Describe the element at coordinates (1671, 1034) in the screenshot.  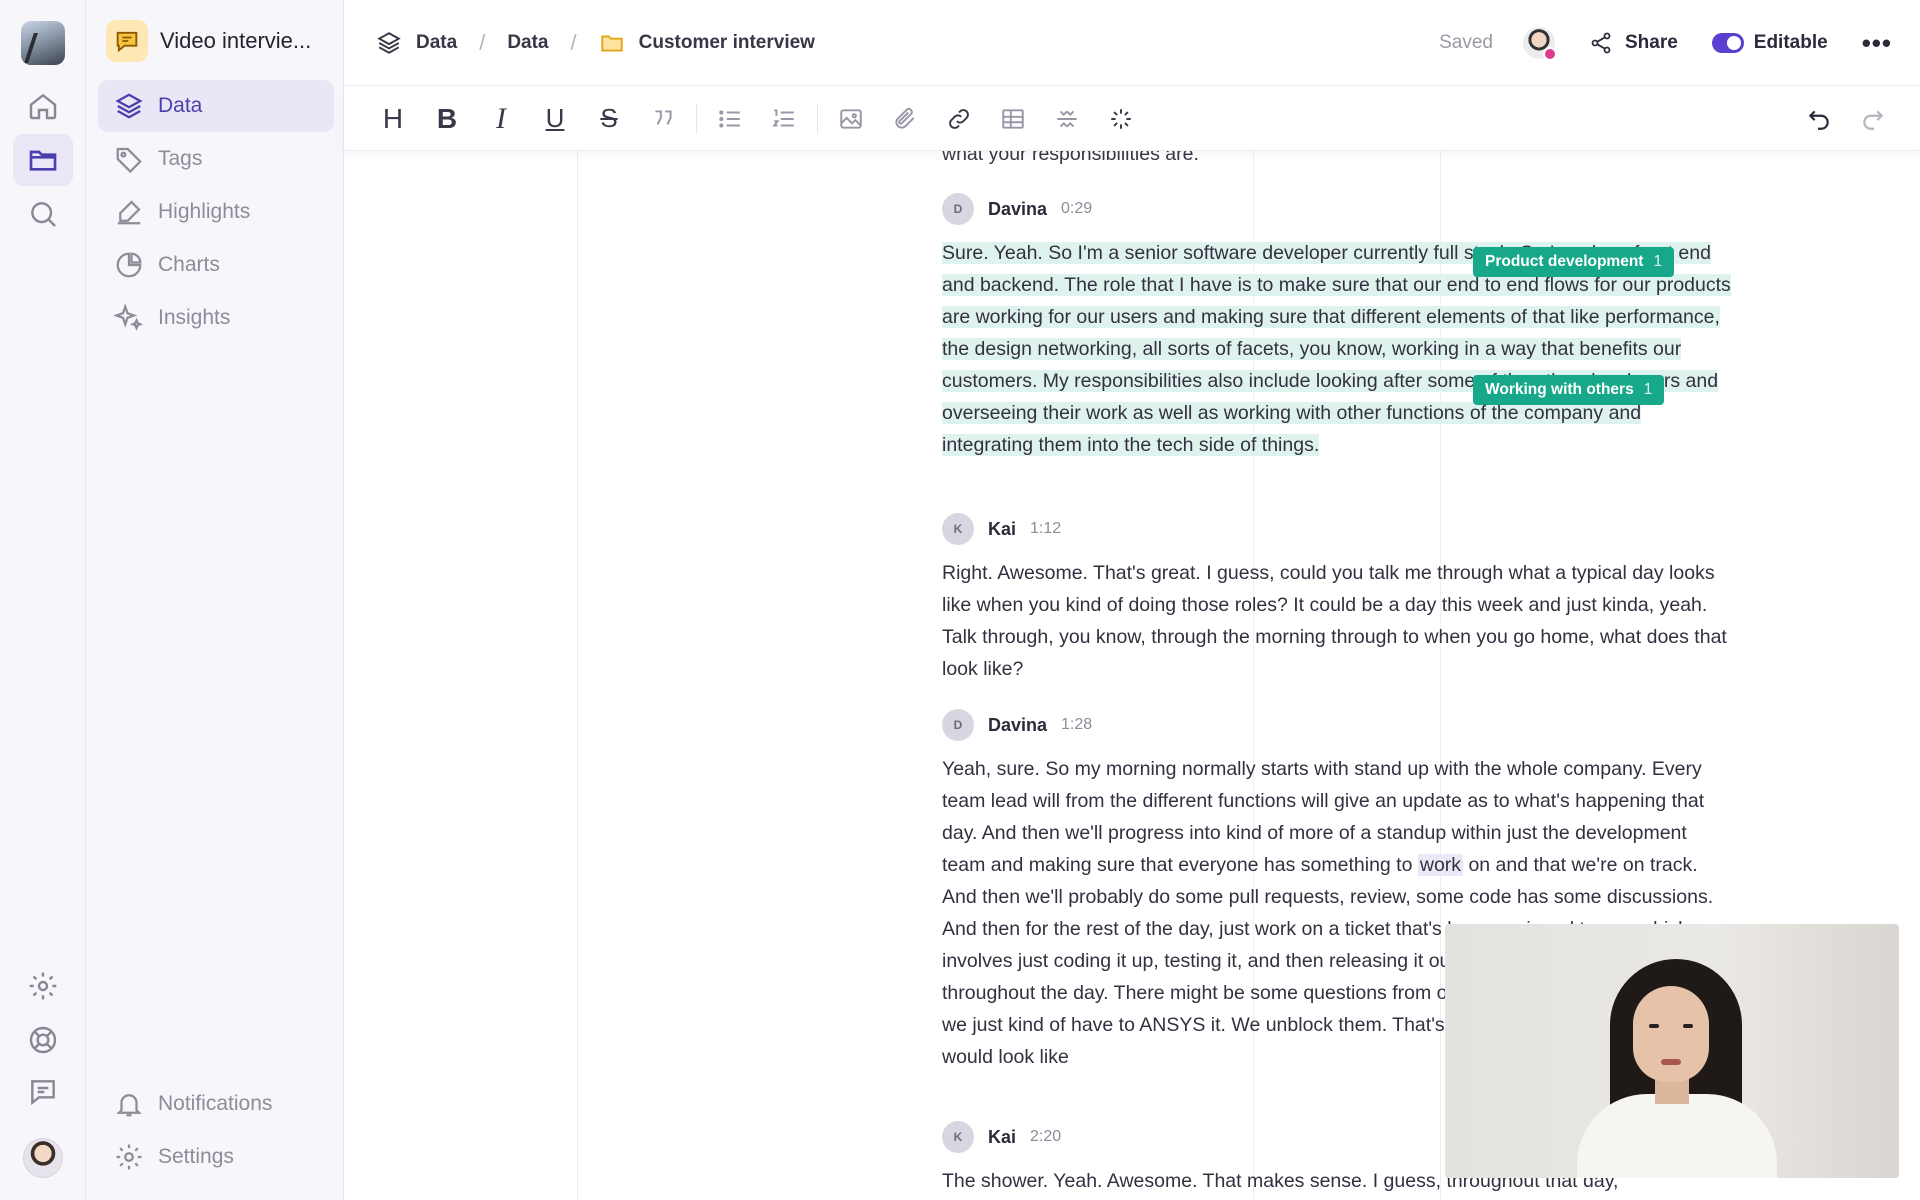
I see `video-person-face` at that location.